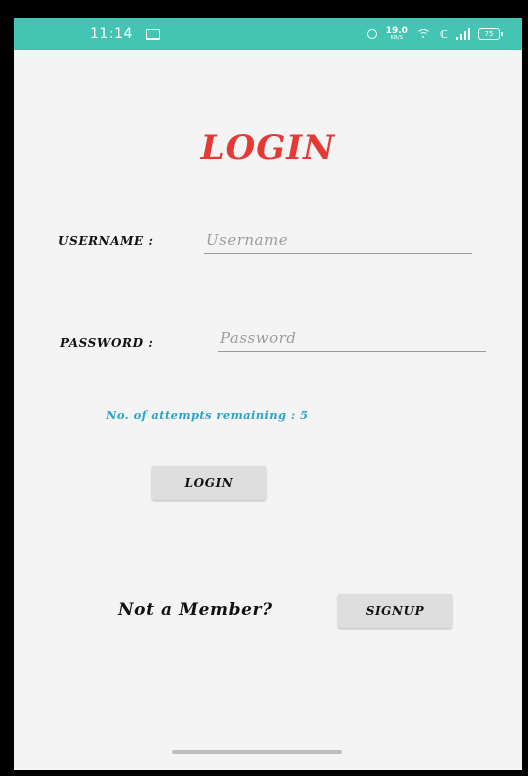 The image size is (528, 776). Describe the element at coordinates (434, 34) in the screenshot. I see `status-icons: 19.0 KB/S ℂ 75` at that location.